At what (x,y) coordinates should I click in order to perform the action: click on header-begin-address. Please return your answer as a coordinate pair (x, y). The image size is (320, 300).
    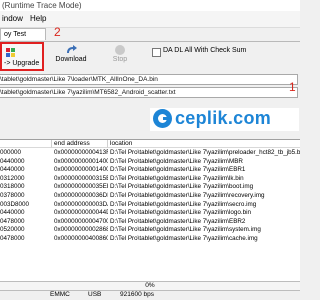
    Looking at the image, I should click on (26, 144).